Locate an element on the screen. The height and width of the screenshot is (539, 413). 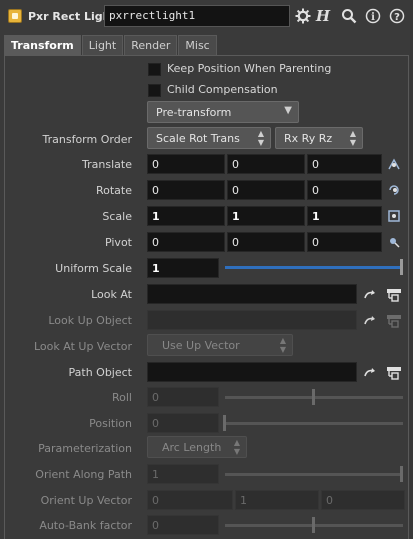
info-icon: i is located at coordinates (373, 16).